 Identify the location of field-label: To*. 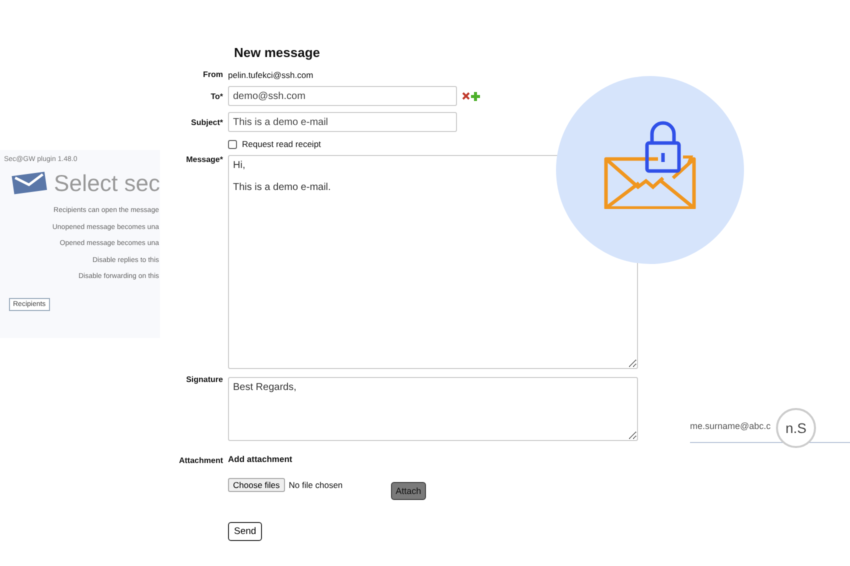
(216, 96).